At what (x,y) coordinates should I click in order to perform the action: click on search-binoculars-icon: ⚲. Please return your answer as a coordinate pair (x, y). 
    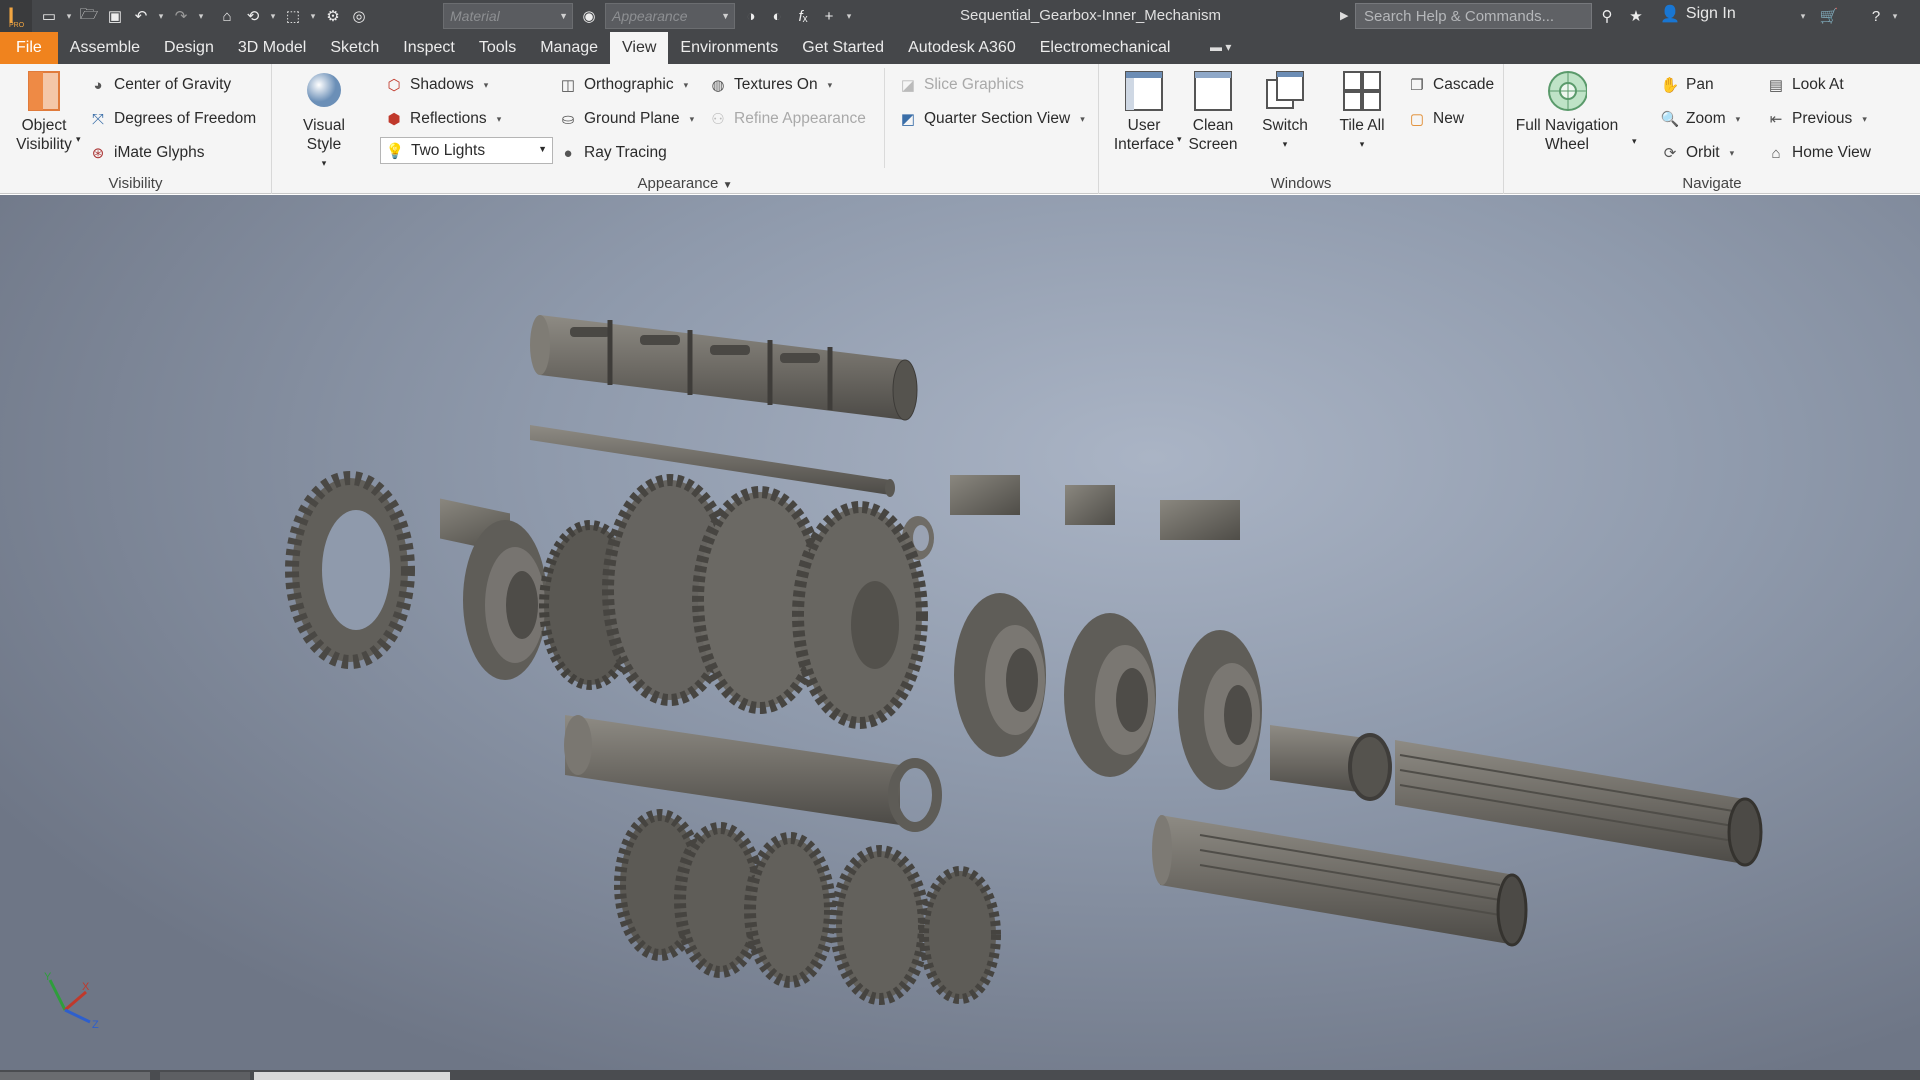
    Looking at the image, I should click on (1607, 16).